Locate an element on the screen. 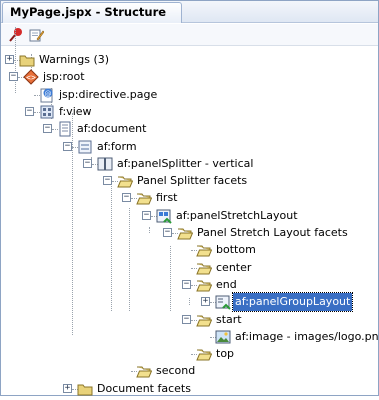 The width and height of the screenshot is (379, 400). tree-node-label: jsp:root is located at coordinates (64, 77).